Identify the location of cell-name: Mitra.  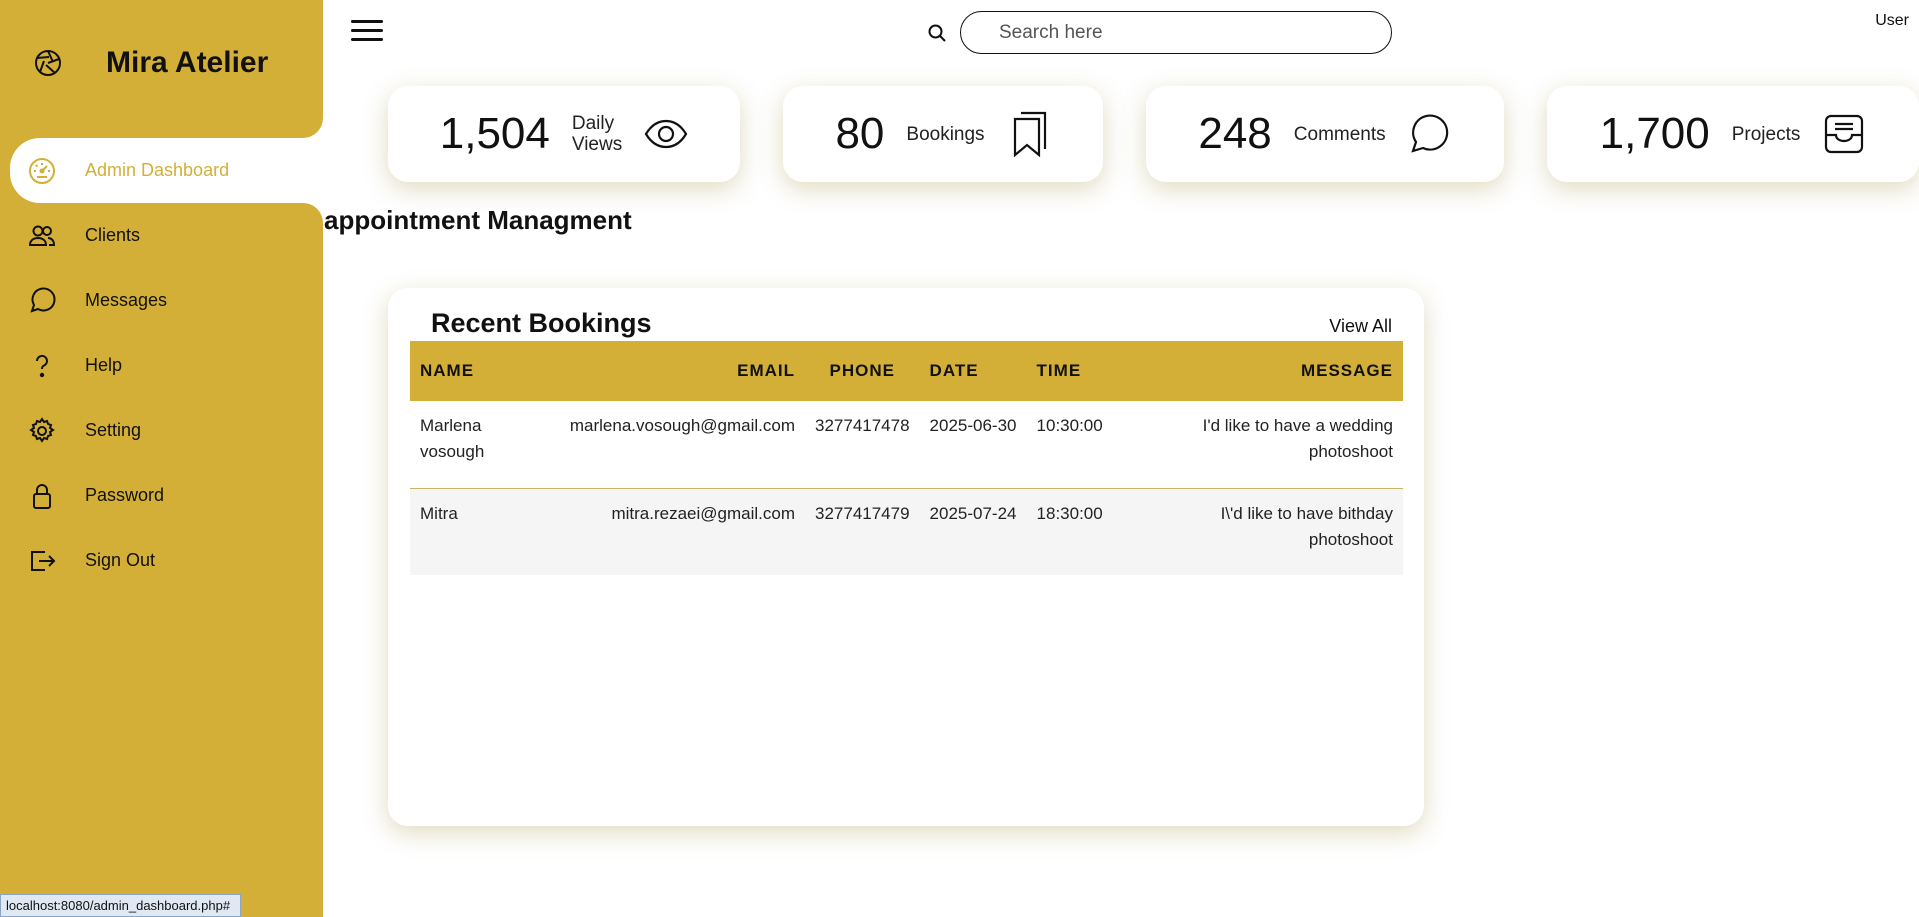
(439, 513).